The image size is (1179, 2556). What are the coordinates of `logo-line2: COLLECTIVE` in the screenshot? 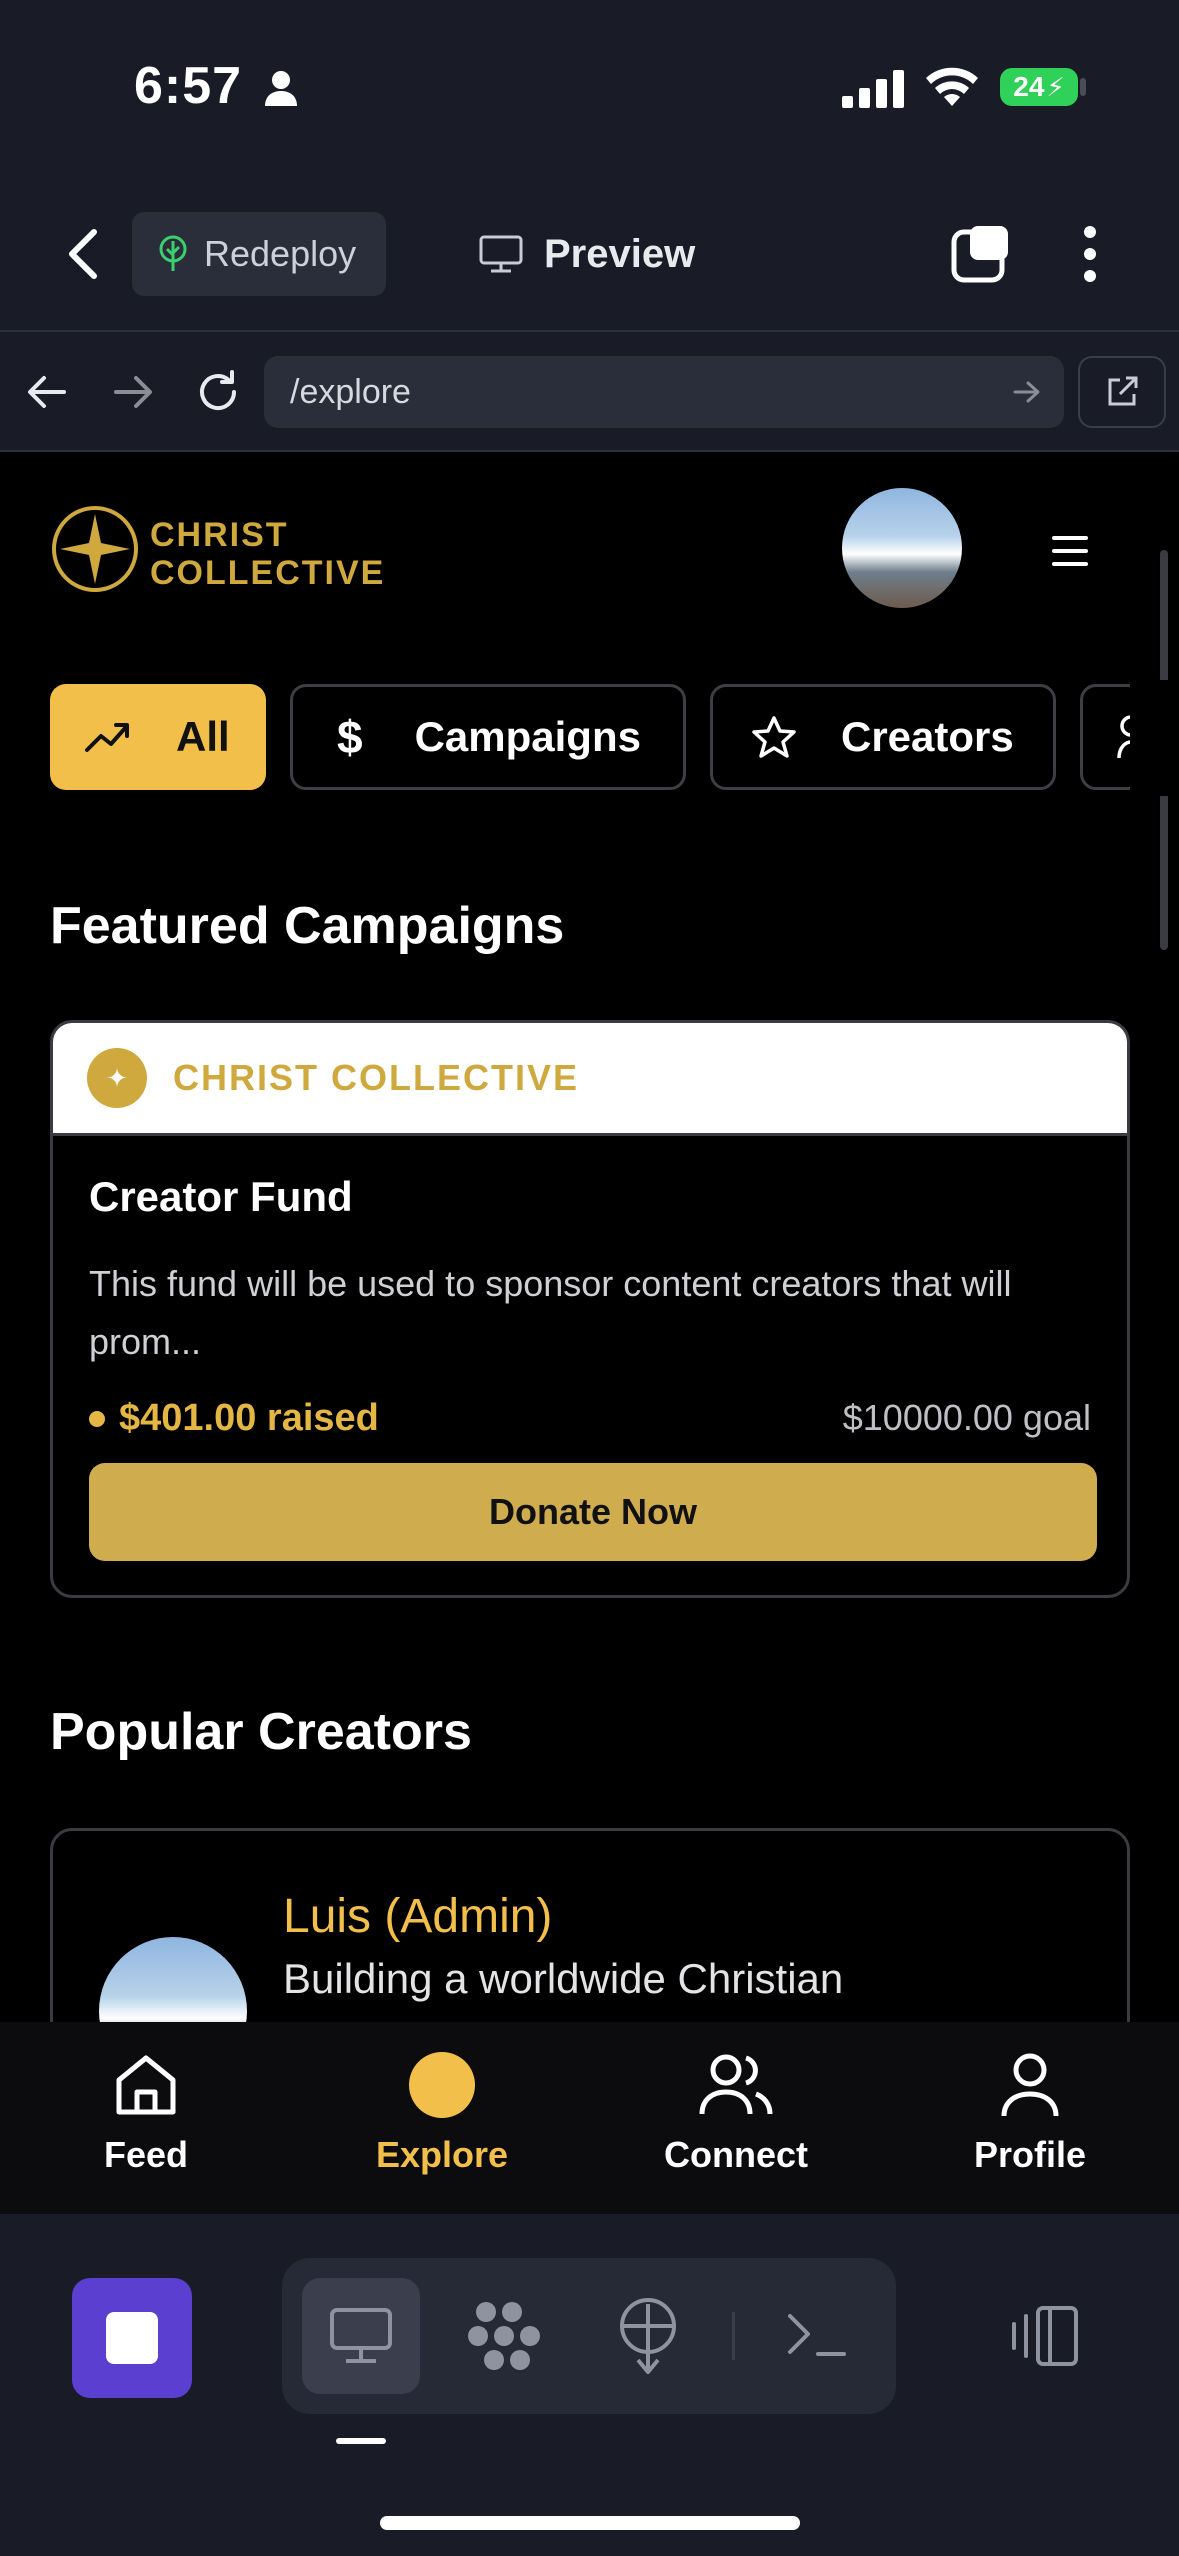 It's located at (268, 573).